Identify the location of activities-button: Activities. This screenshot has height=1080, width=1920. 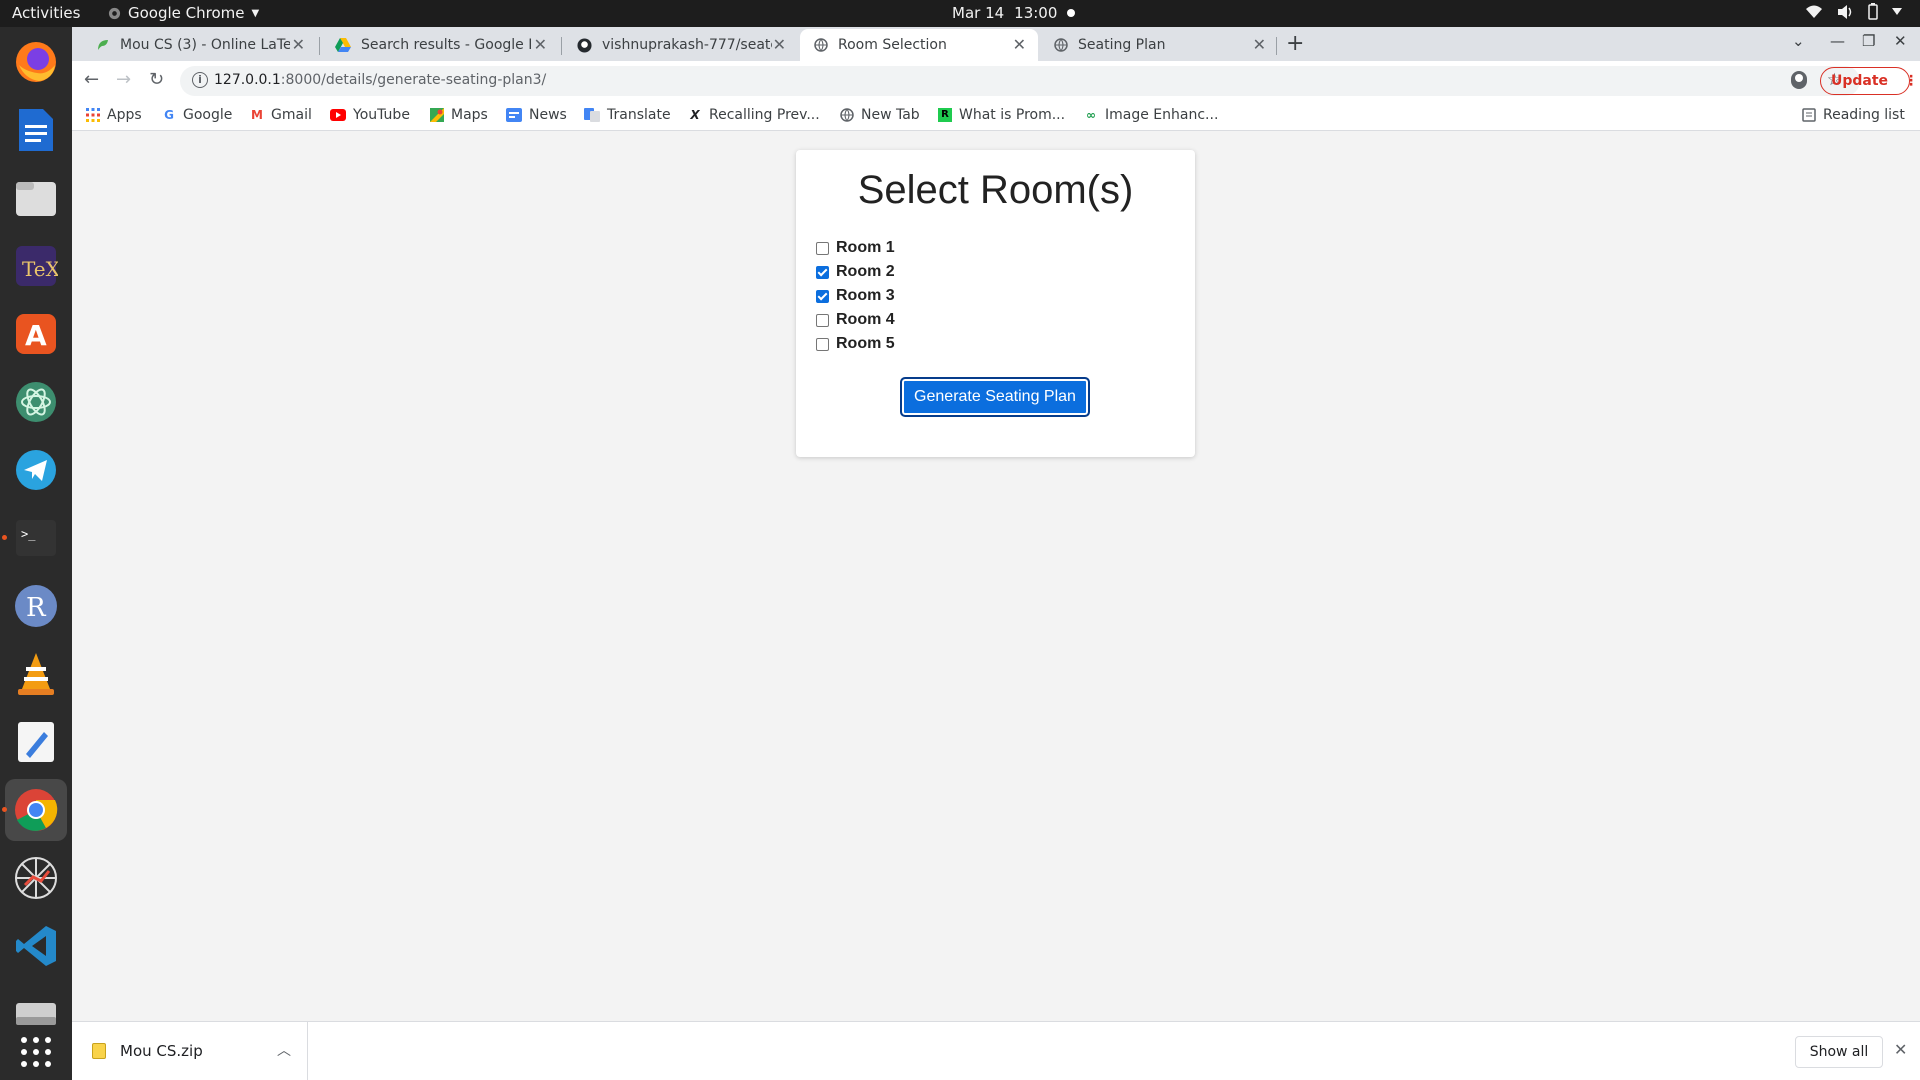
(46, 13).